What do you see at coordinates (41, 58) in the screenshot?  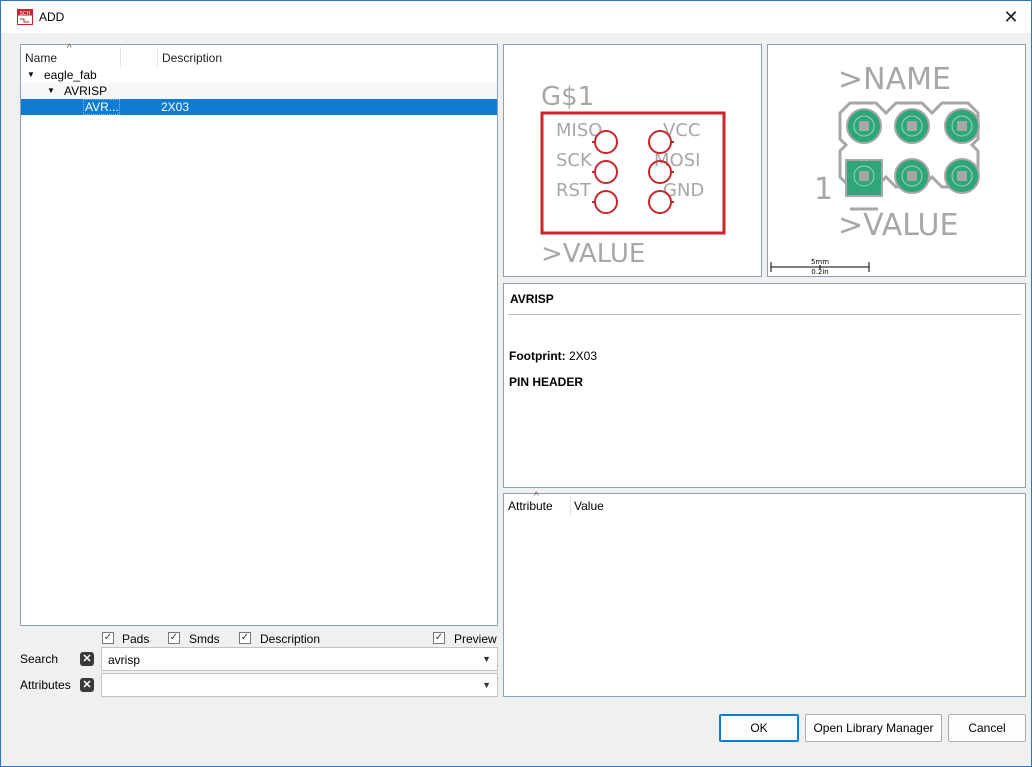 I see `column-header-name: Name` at bounding box center [41, 58].